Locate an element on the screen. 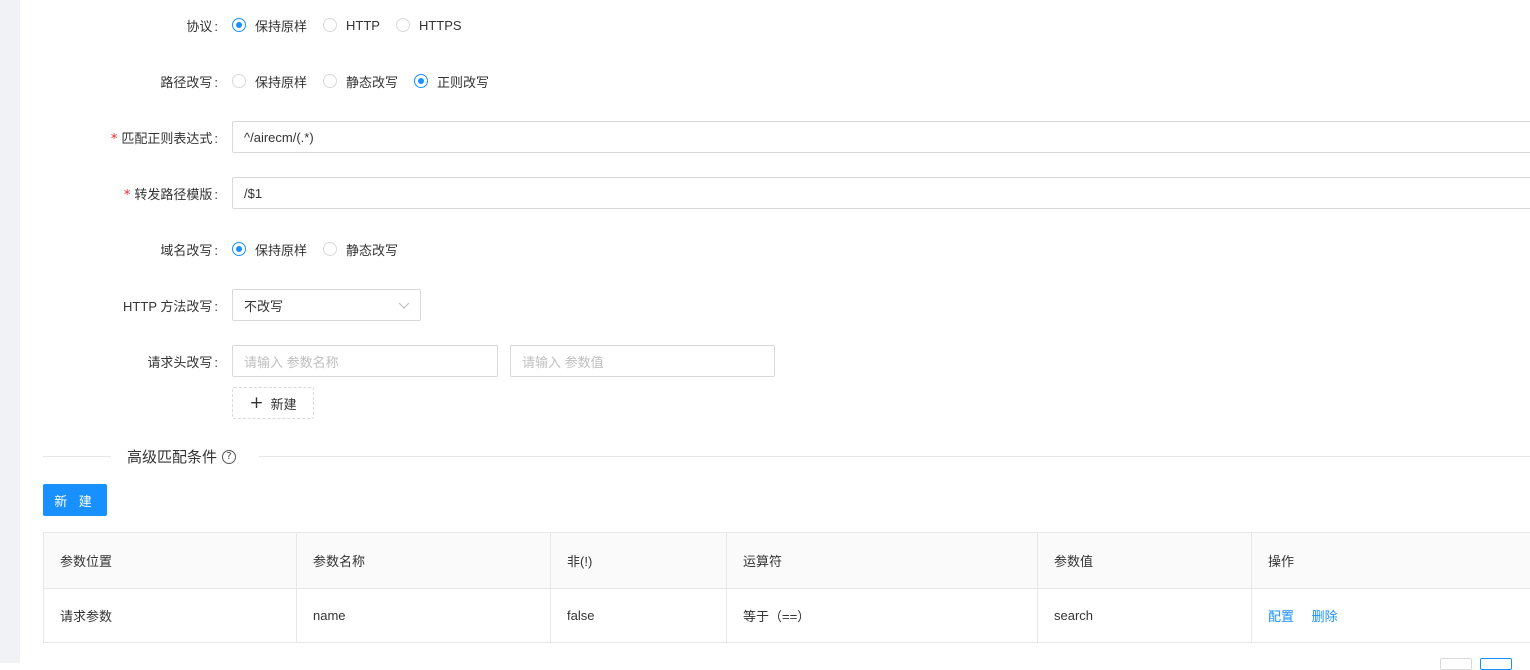 This screenshot has width=1530, height=670. pagination-prev-button is located at coordinates (1456, 664).